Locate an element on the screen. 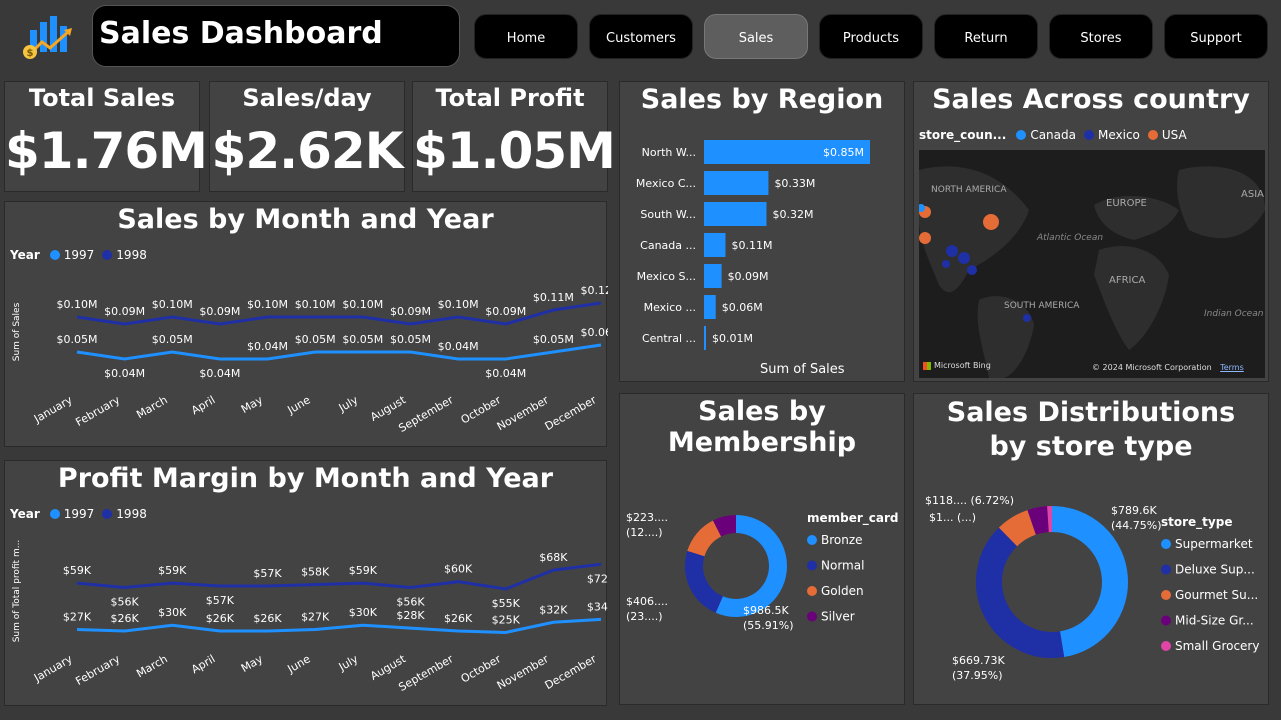 Image resolution: width=1281 pixels, height=720 pixels. series-line-1998 is located at coordinates (339, 576).